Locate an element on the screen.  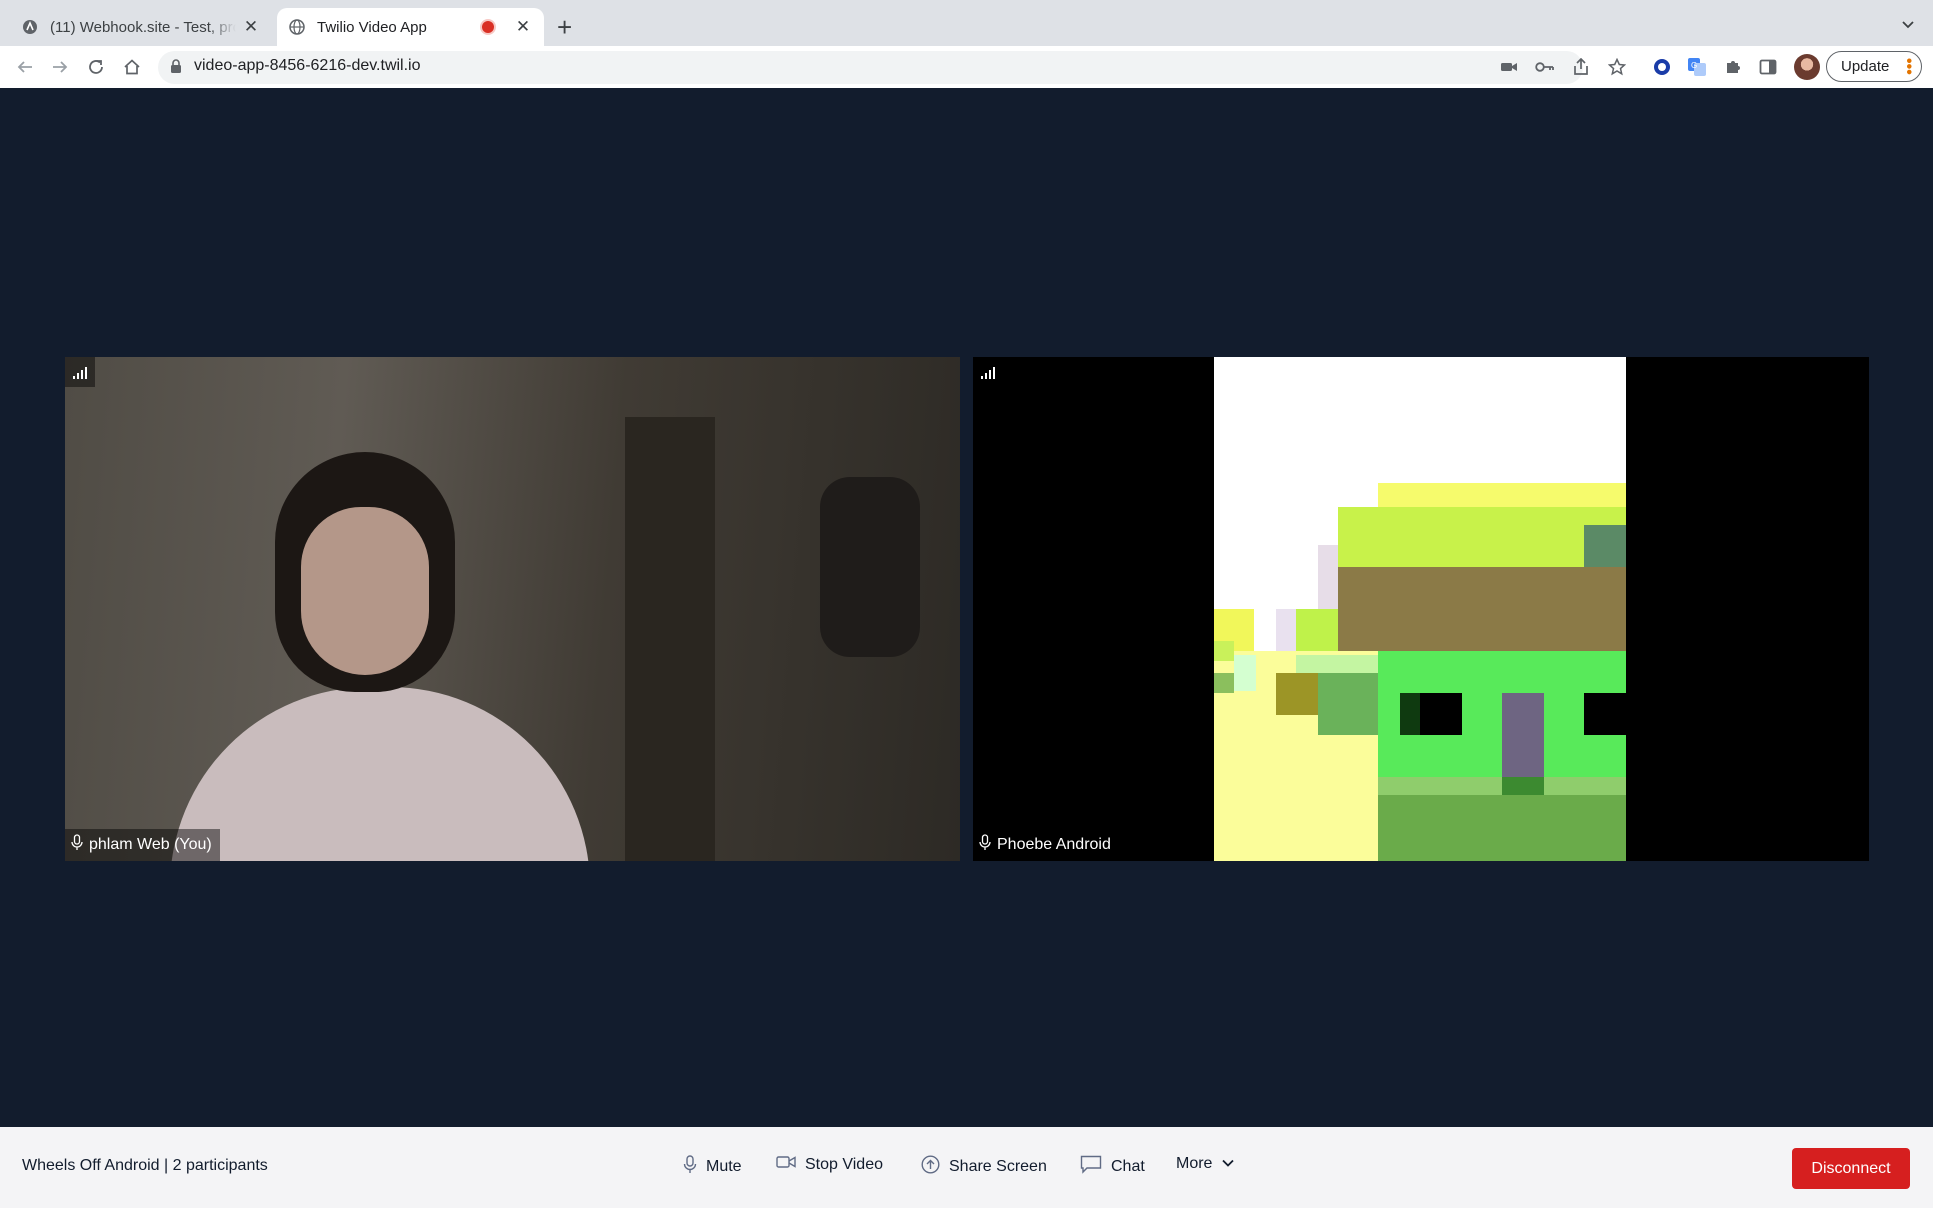
back-arrow-icon is located at coordinates (25, 67).